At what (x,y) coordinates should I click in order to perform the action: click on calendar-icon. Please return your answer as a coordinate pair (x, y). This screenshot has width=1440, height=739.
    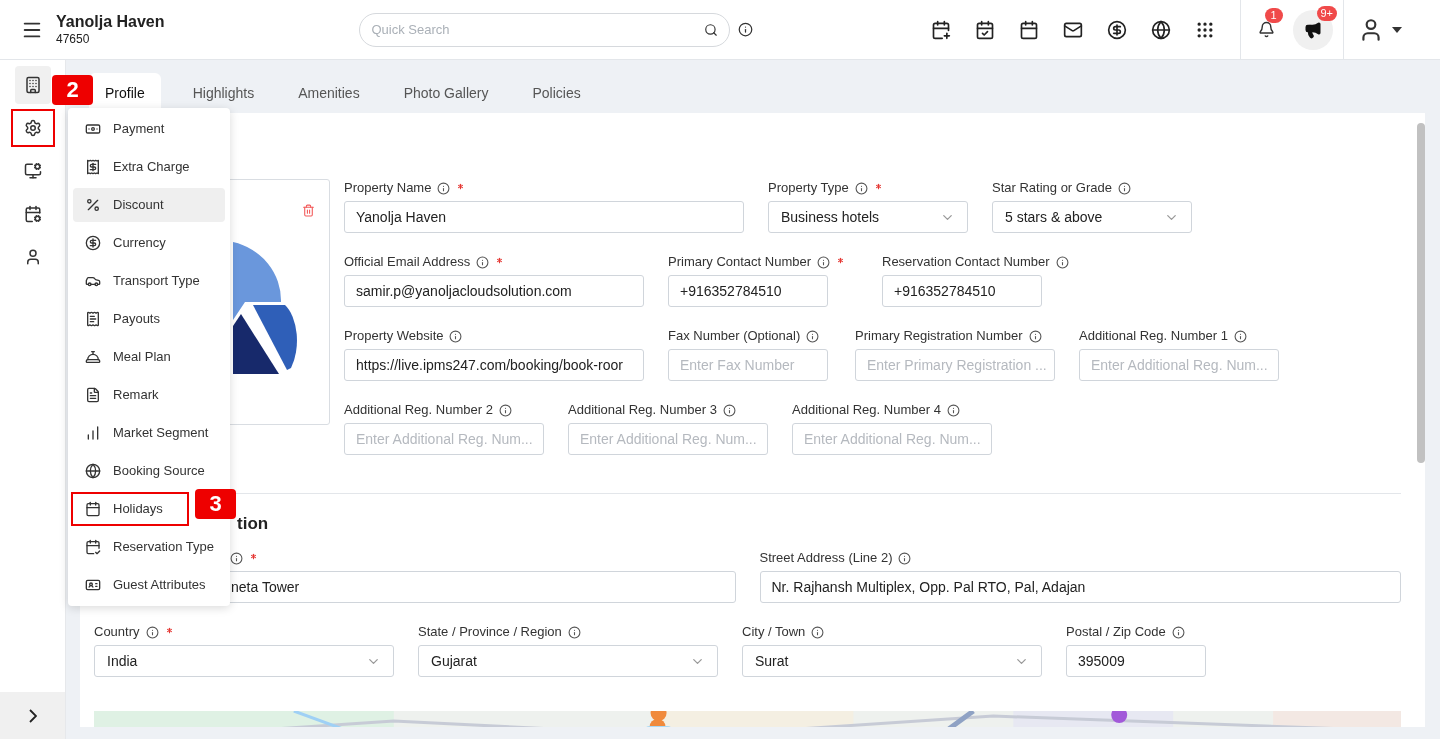
    Looking at the image, I should click on (1028, 29).